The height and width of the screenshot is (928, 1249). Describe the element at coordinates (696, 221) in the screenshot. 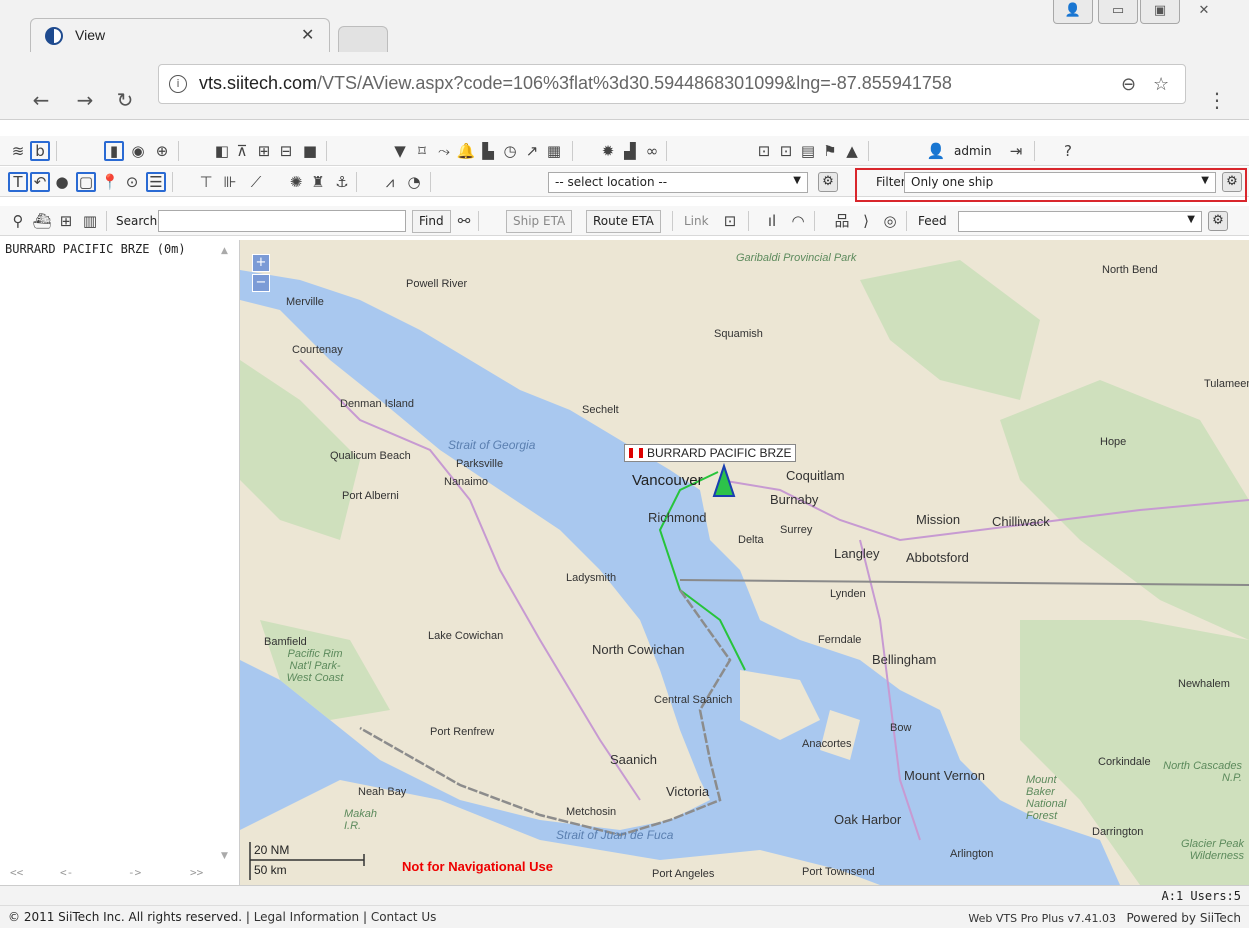

I see `link-label: Link` at that location.